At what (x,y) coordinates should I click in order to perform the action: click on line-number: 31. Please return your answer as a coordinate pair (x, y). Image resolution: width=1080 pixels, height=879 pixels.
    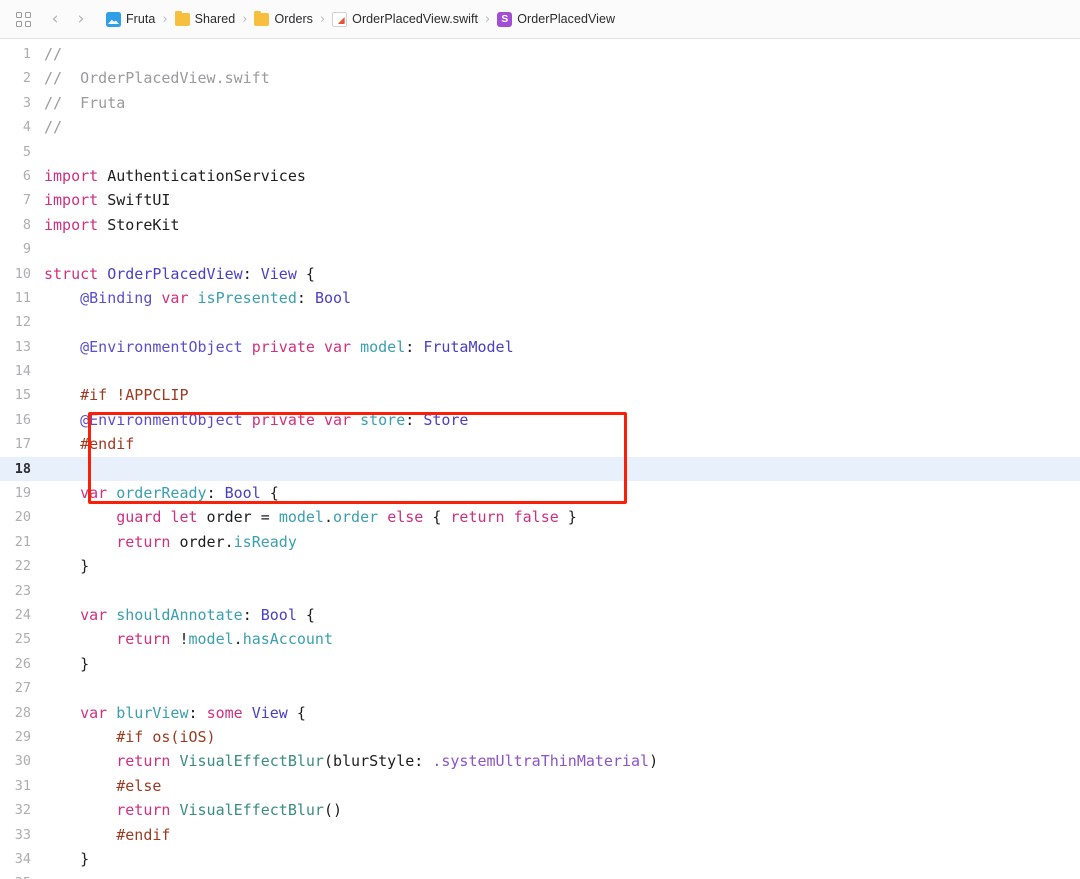
    Looking at the image, I should click on (22, 786).